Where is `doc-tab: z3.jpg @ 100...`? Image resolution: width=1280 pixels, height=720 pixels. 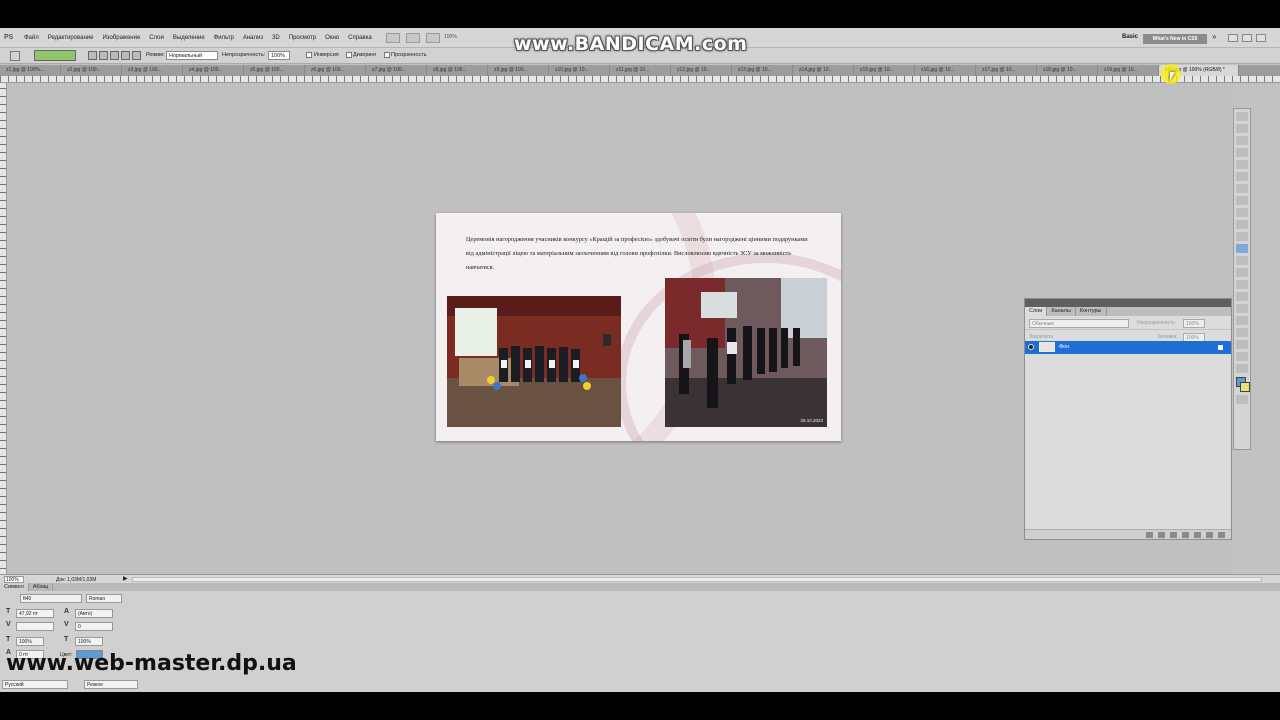
doc-tab: z3.jpg @ 100... is located at coordinates (152, 70).